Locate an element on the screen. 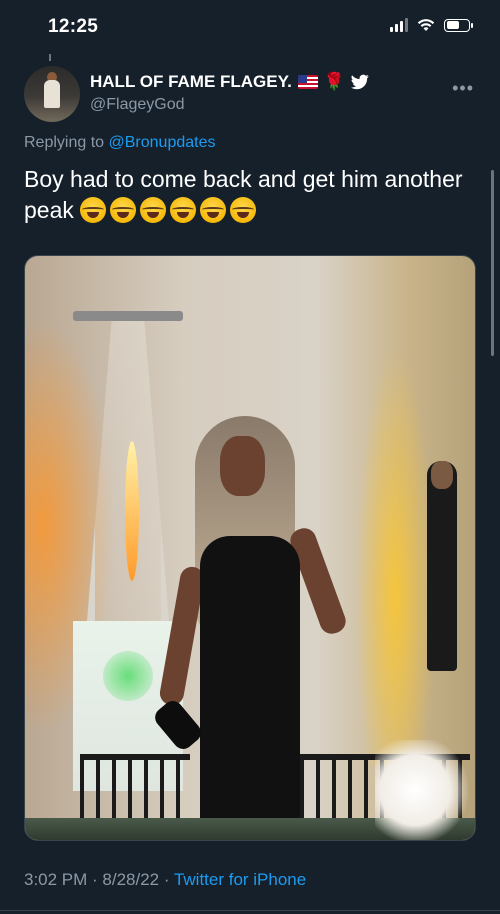  thread-line is located at coordinates (50, 57).